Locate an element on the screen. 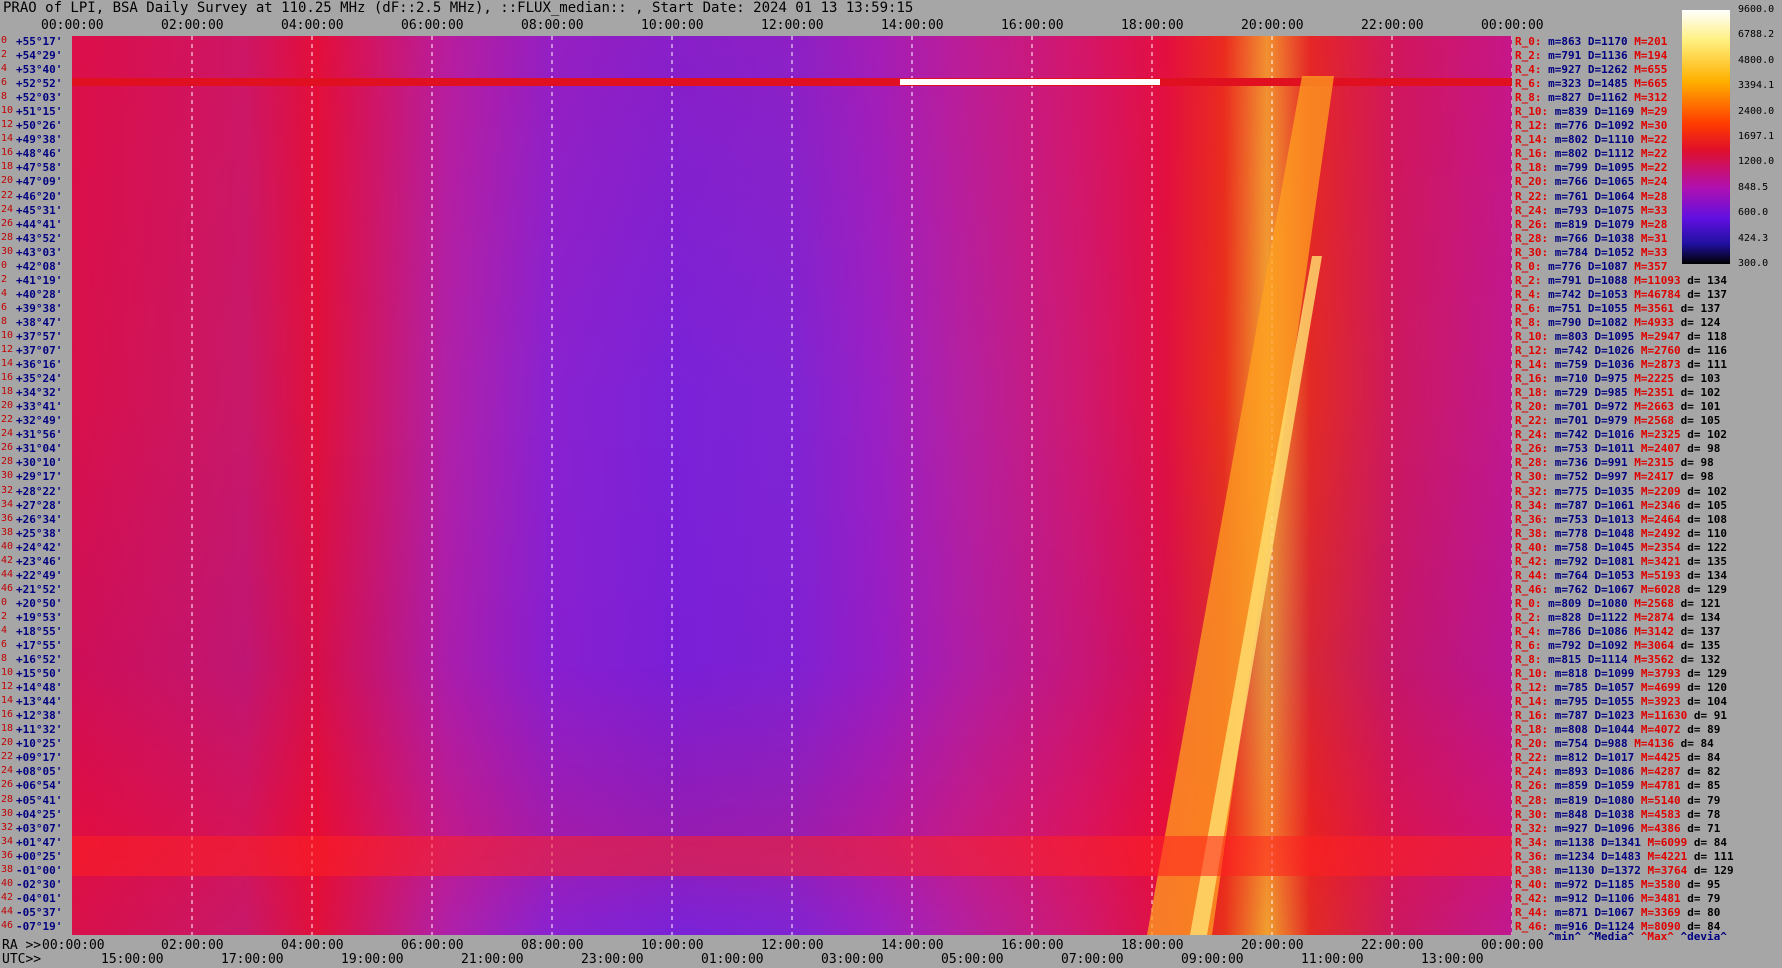  declination-label: +22°49' is located at coordinates (39, 575).